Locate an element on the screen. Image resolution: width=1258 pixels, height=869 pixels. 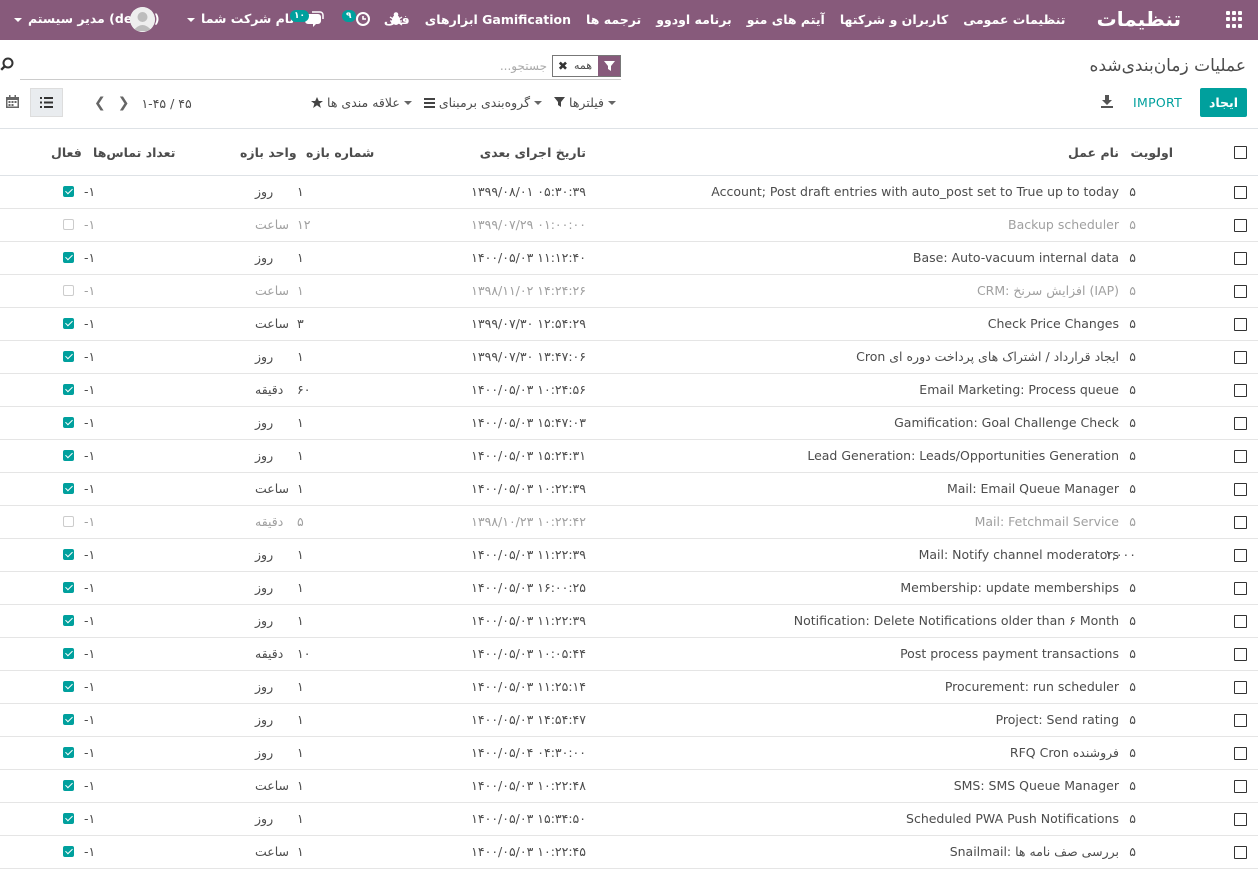
select-all-checkbox is located at coordinates (1240, 152).